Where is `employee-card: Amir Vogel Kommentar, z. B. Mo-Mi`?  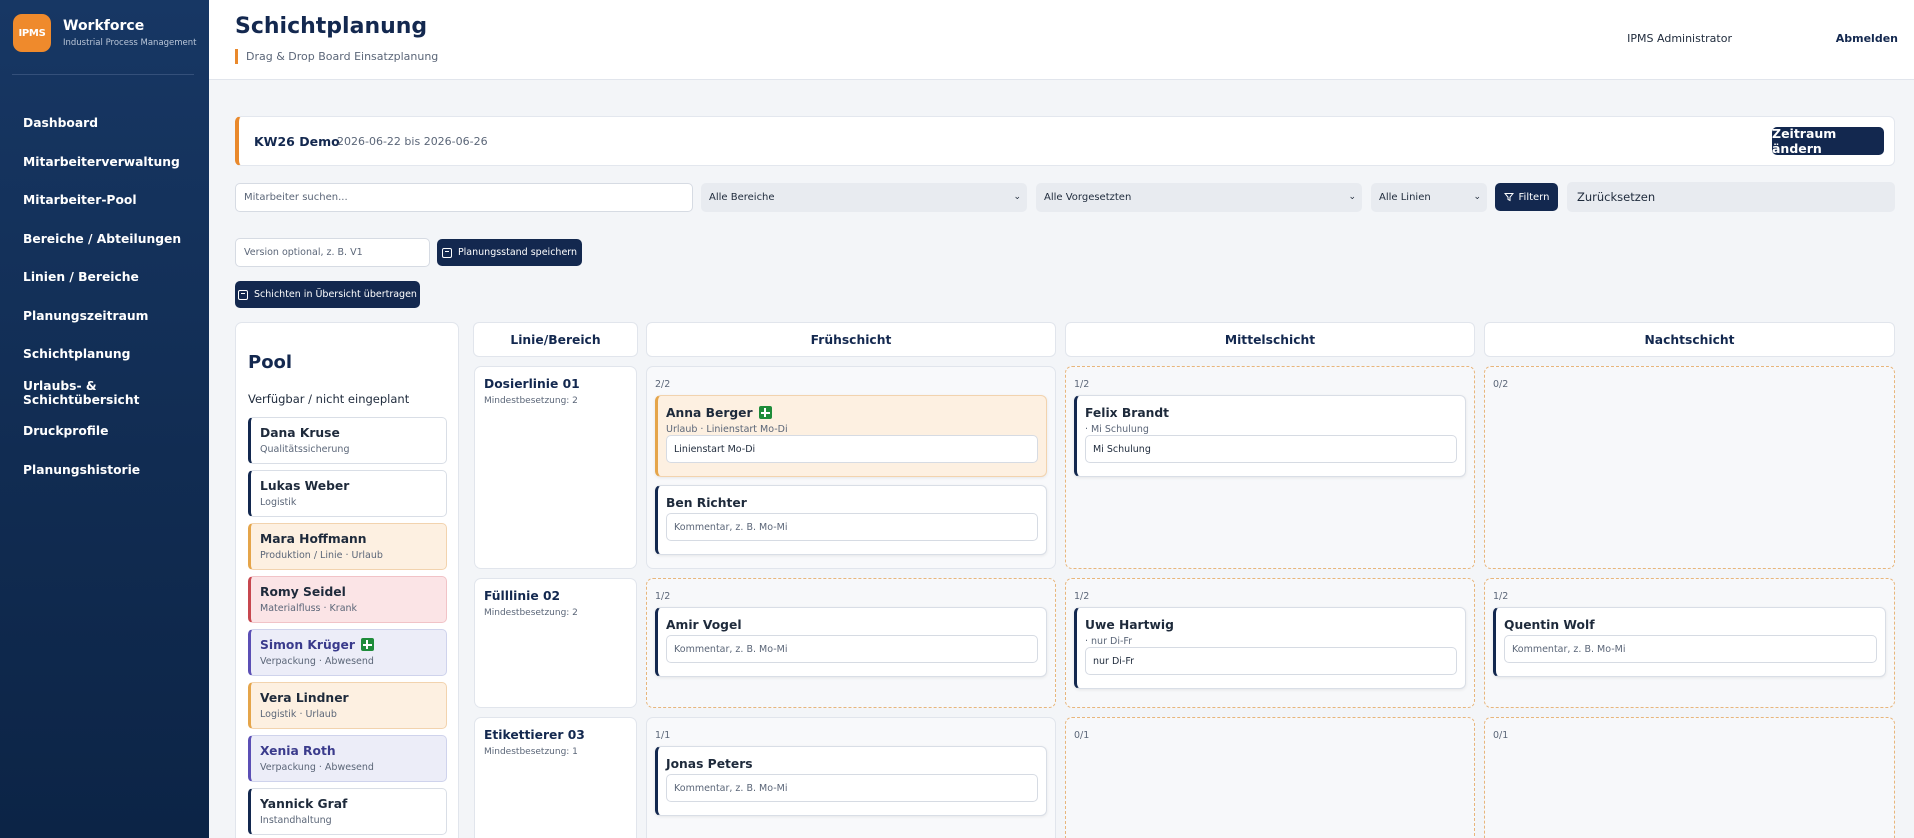
employee-card: Amir Vogel Kommentar, z. B. Mo-Mi is located at coordinates (851, 642).